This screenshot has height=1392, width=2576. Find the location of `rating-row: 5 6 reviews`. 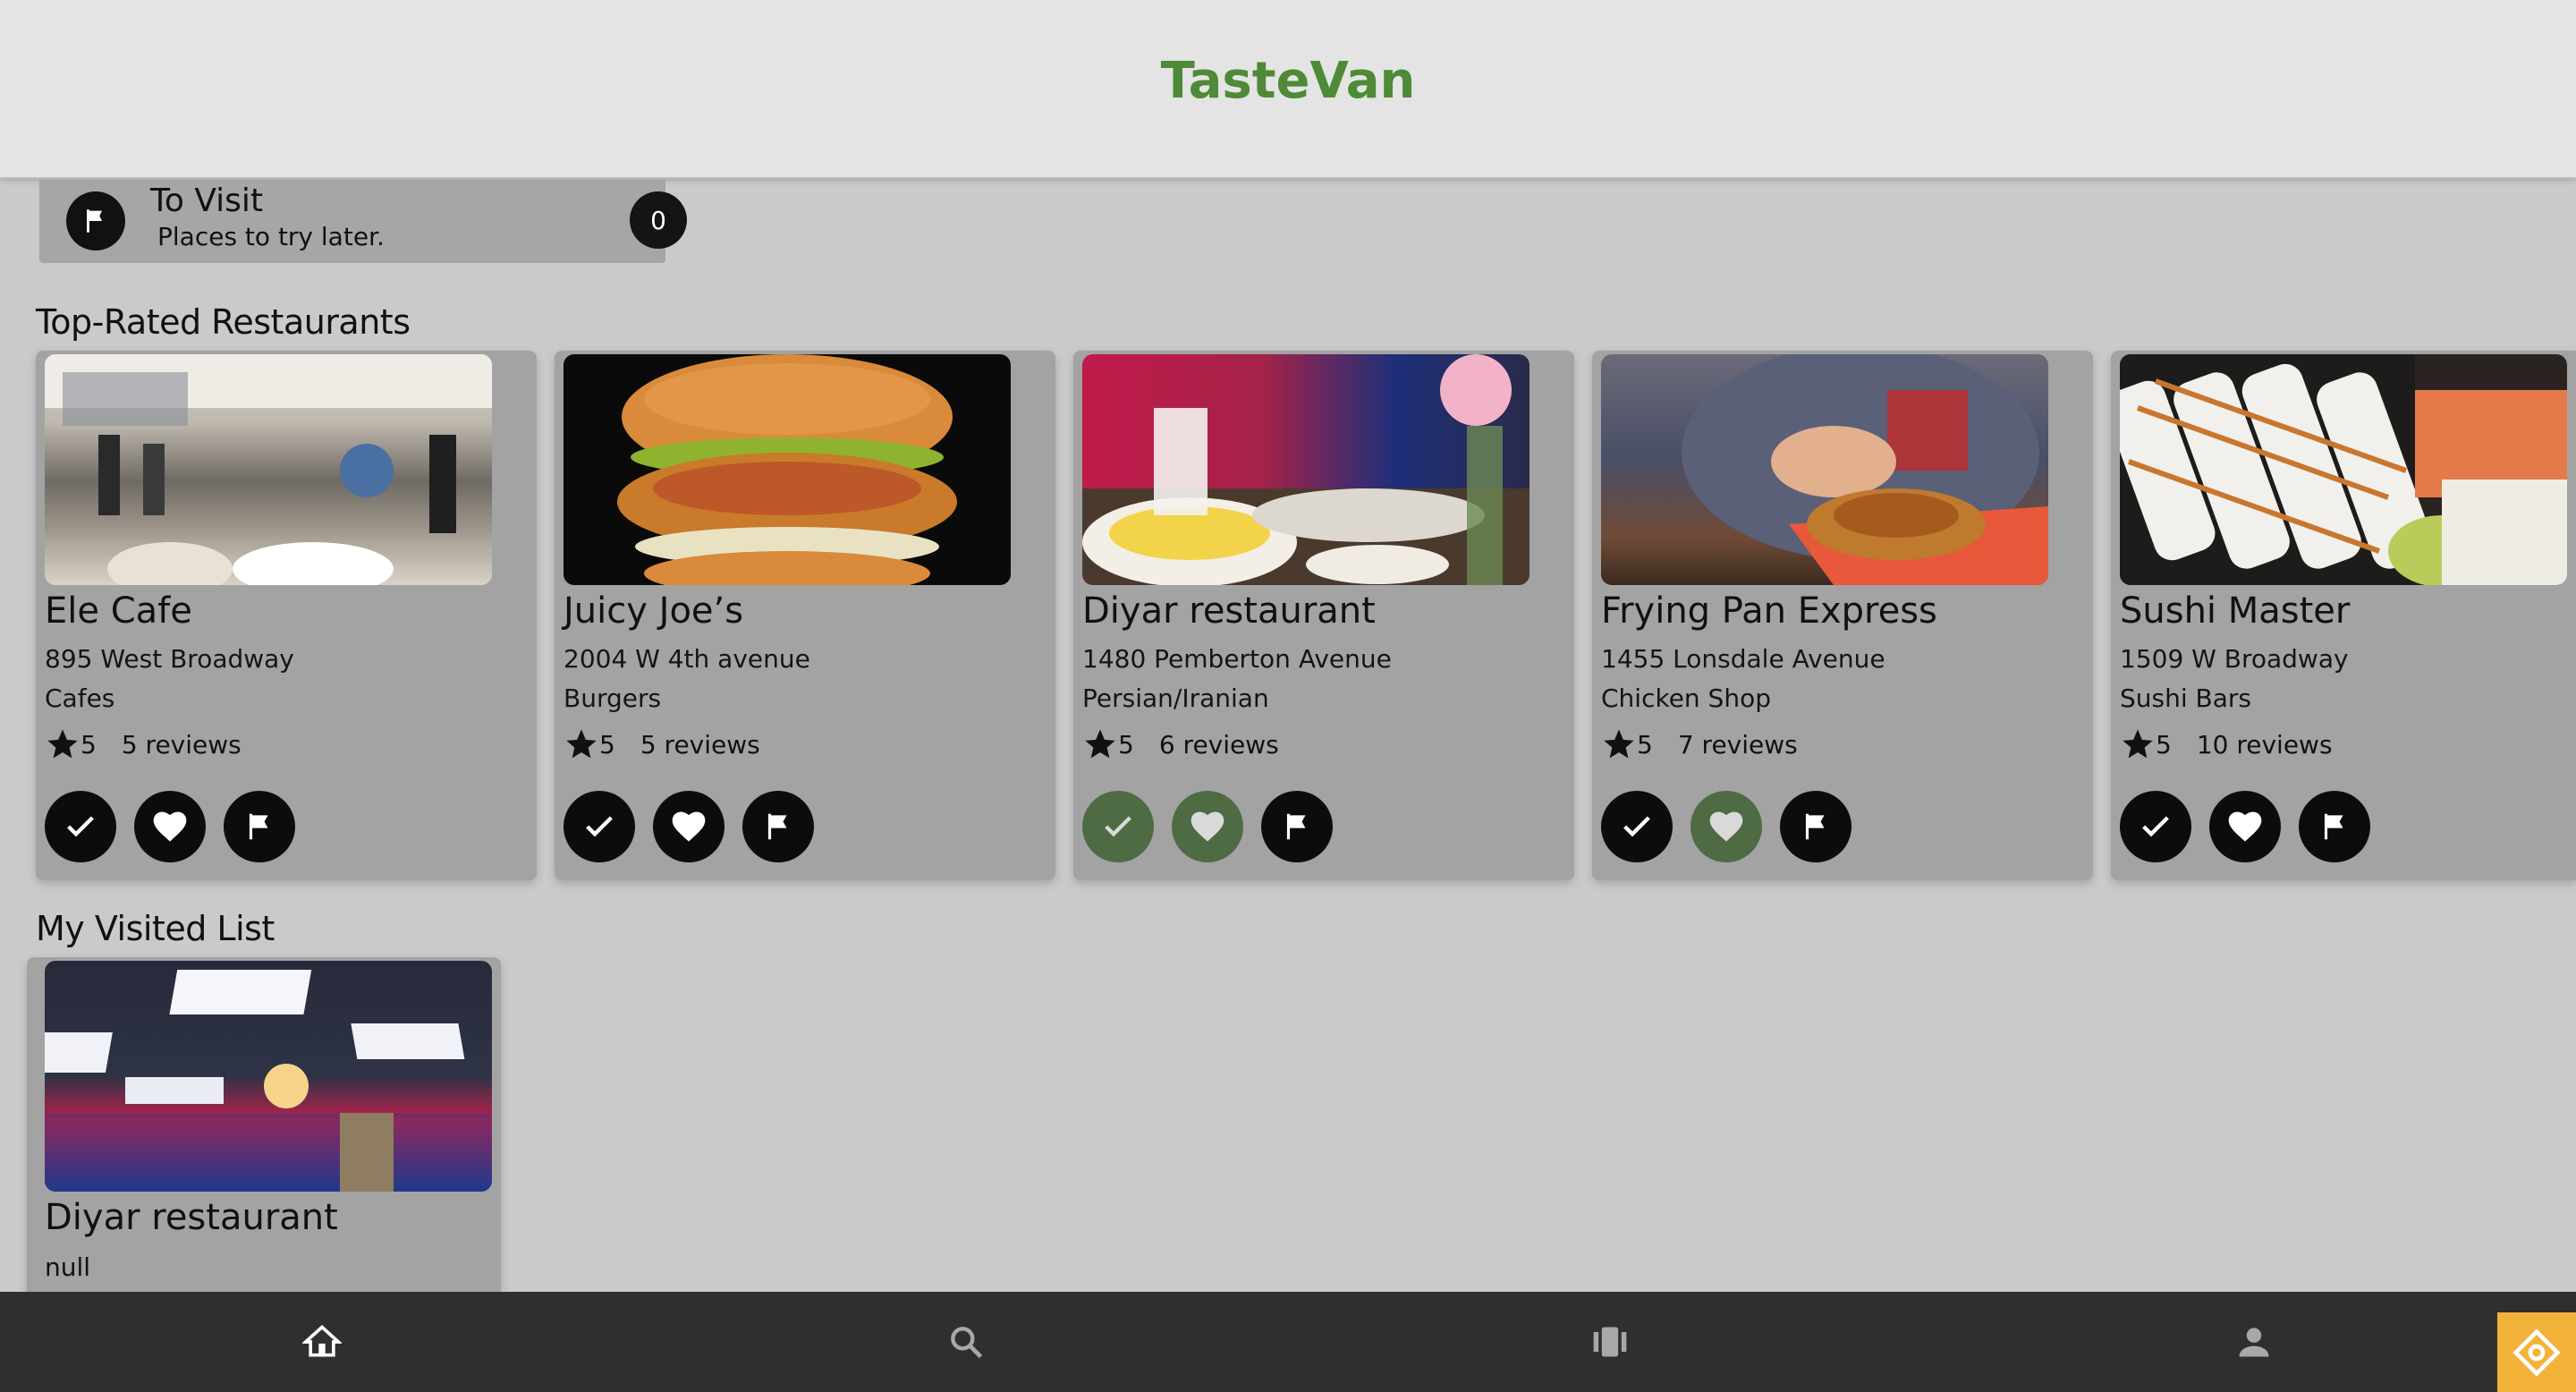

rating-row: 5 6 reviews is located at coordinates (1180, 744).